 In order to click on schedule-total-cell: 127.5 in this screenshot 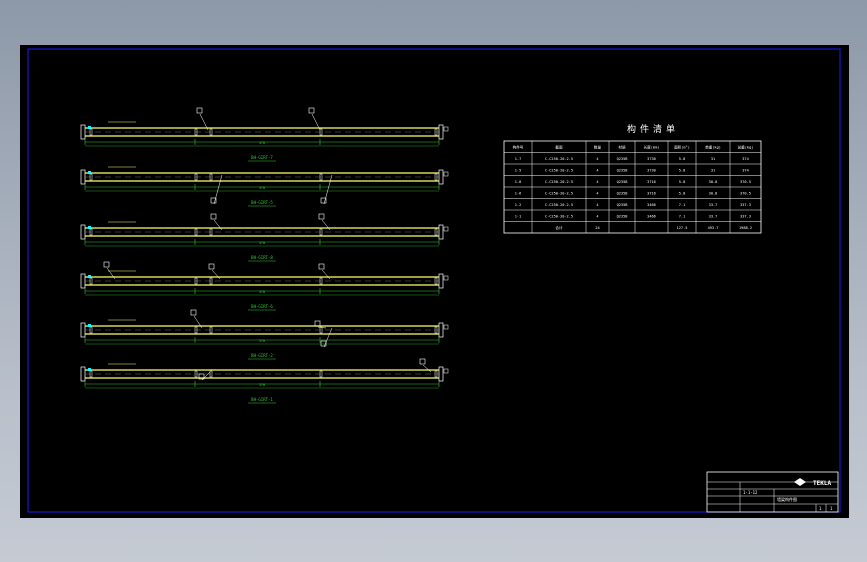, I will do `click(682, 228)`.